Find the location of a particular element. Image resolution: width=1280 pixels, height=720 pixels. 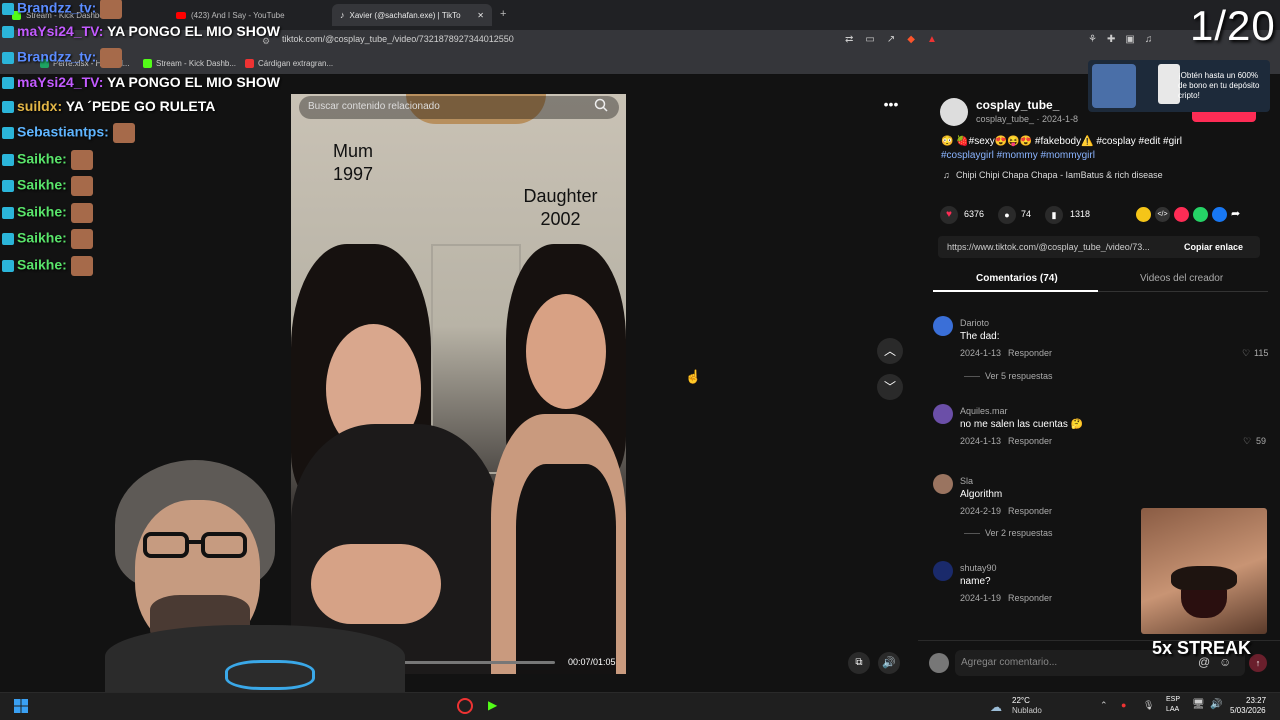

network-icon: 🖥 is located at coordinates (1198, 704).